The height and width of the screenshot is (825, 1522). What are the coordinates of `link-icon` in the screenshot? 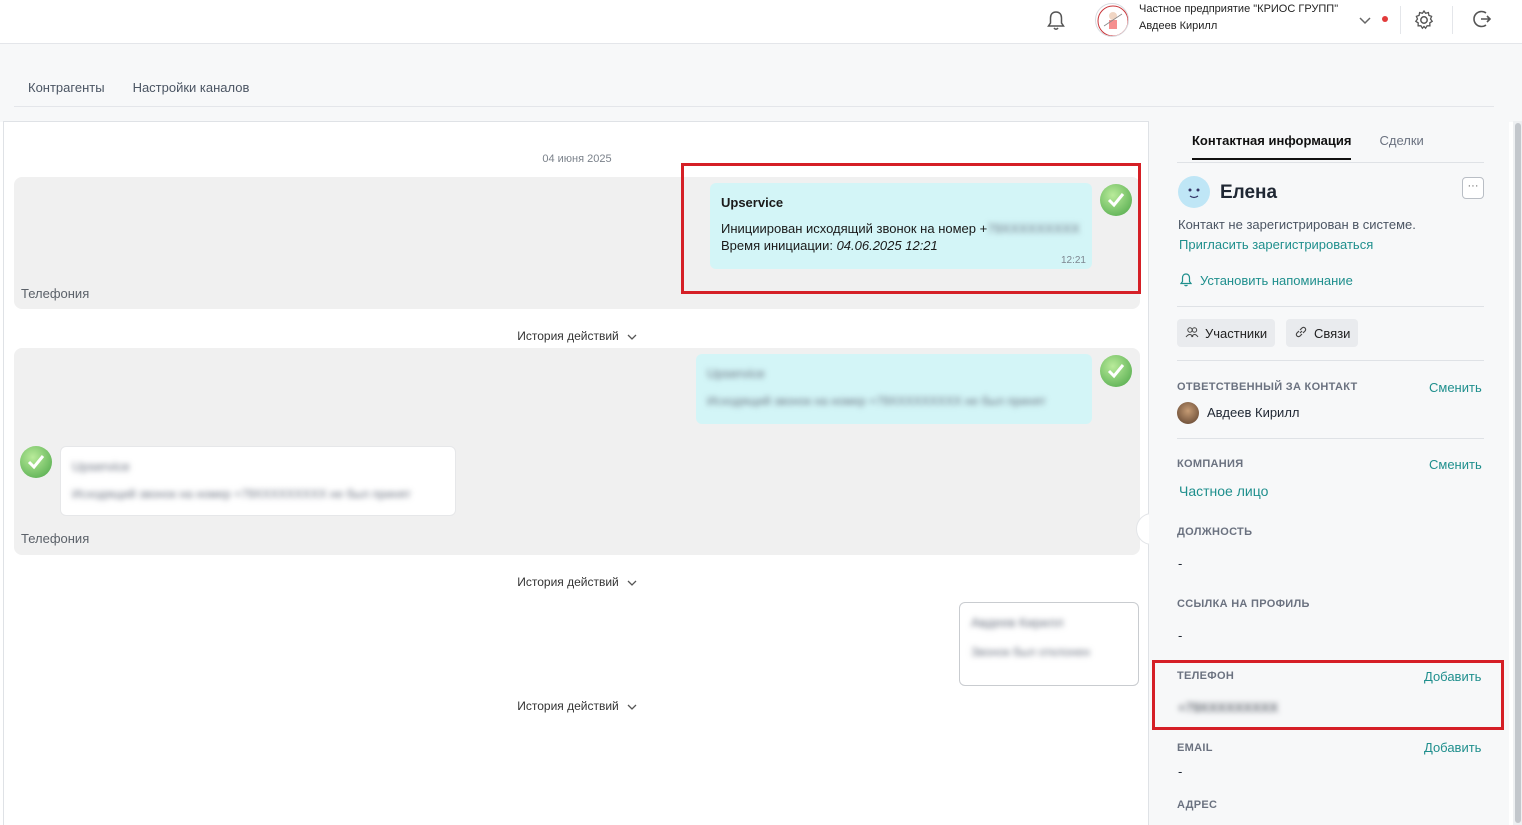 It's located at (1301, 333).